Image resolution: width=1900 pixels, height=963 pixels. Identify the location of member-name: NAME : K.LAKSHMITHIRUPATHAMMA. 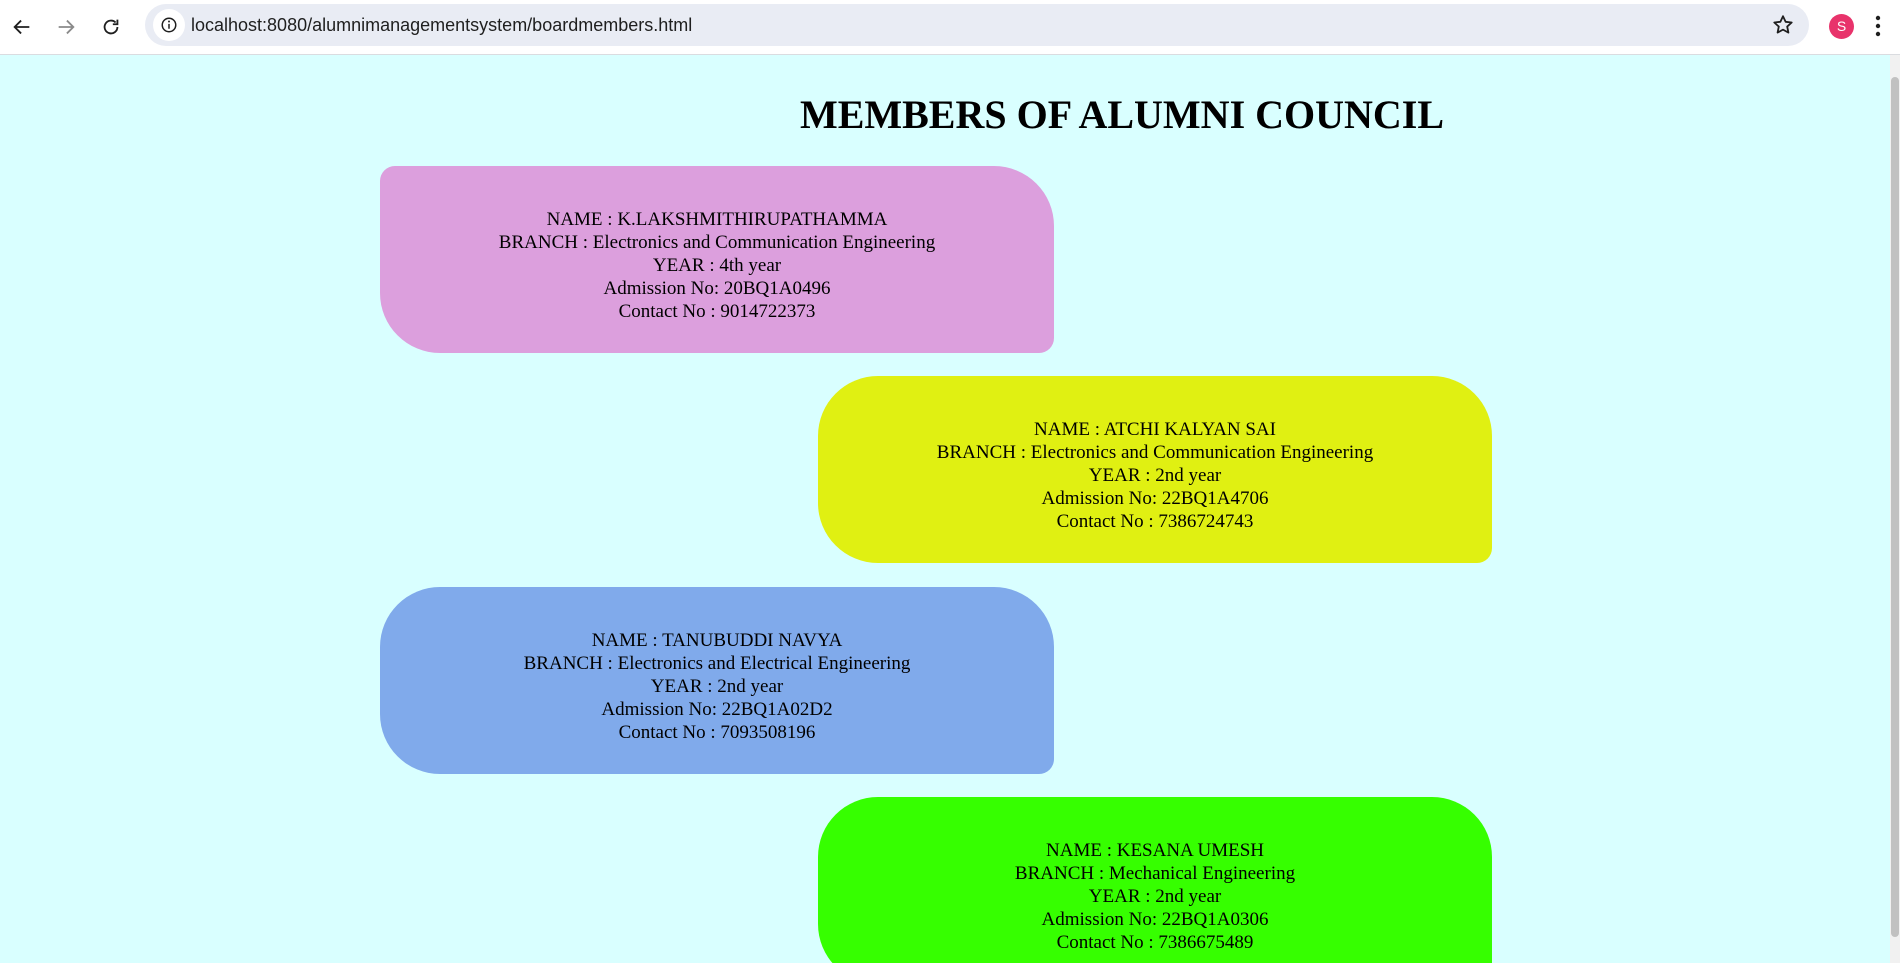
(717, 219).